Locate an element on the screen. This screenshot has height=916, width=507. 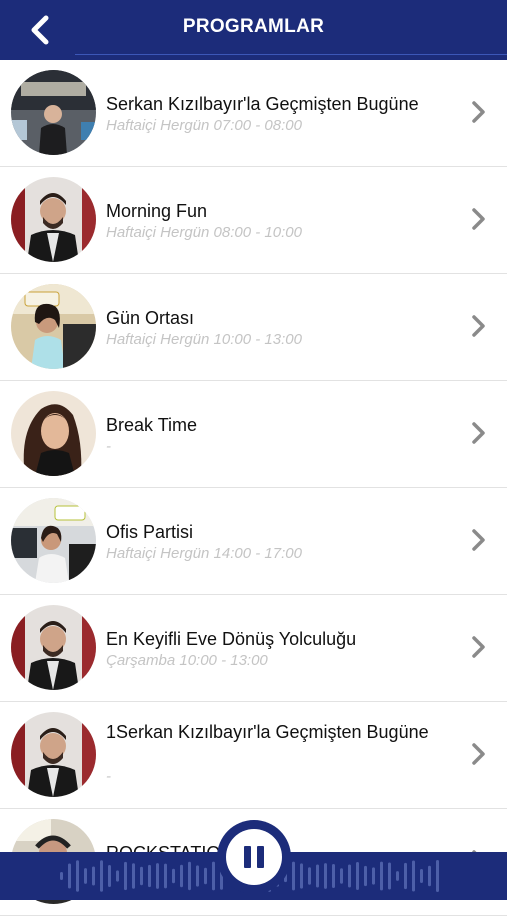
program-title: 1Serkan Kızılbayır'la Geçmişten Bugüne is located at coordinates (267, 732).